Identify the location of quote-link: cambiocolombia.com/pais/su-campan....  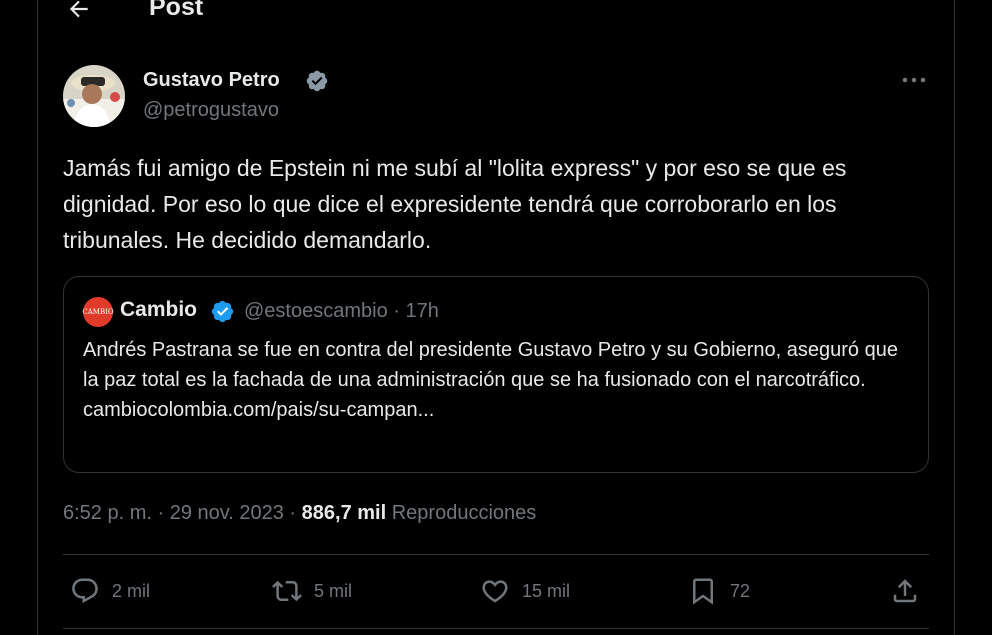
(498, 410).